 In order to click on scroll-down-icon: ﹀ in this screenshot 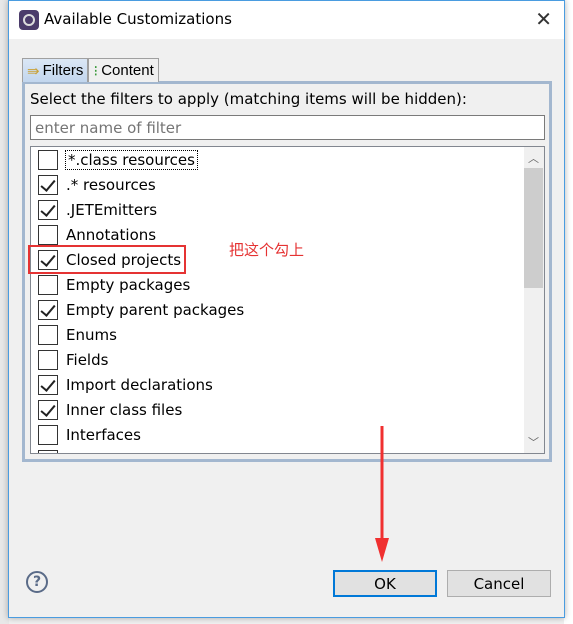, I will do `click(533, 442)`.